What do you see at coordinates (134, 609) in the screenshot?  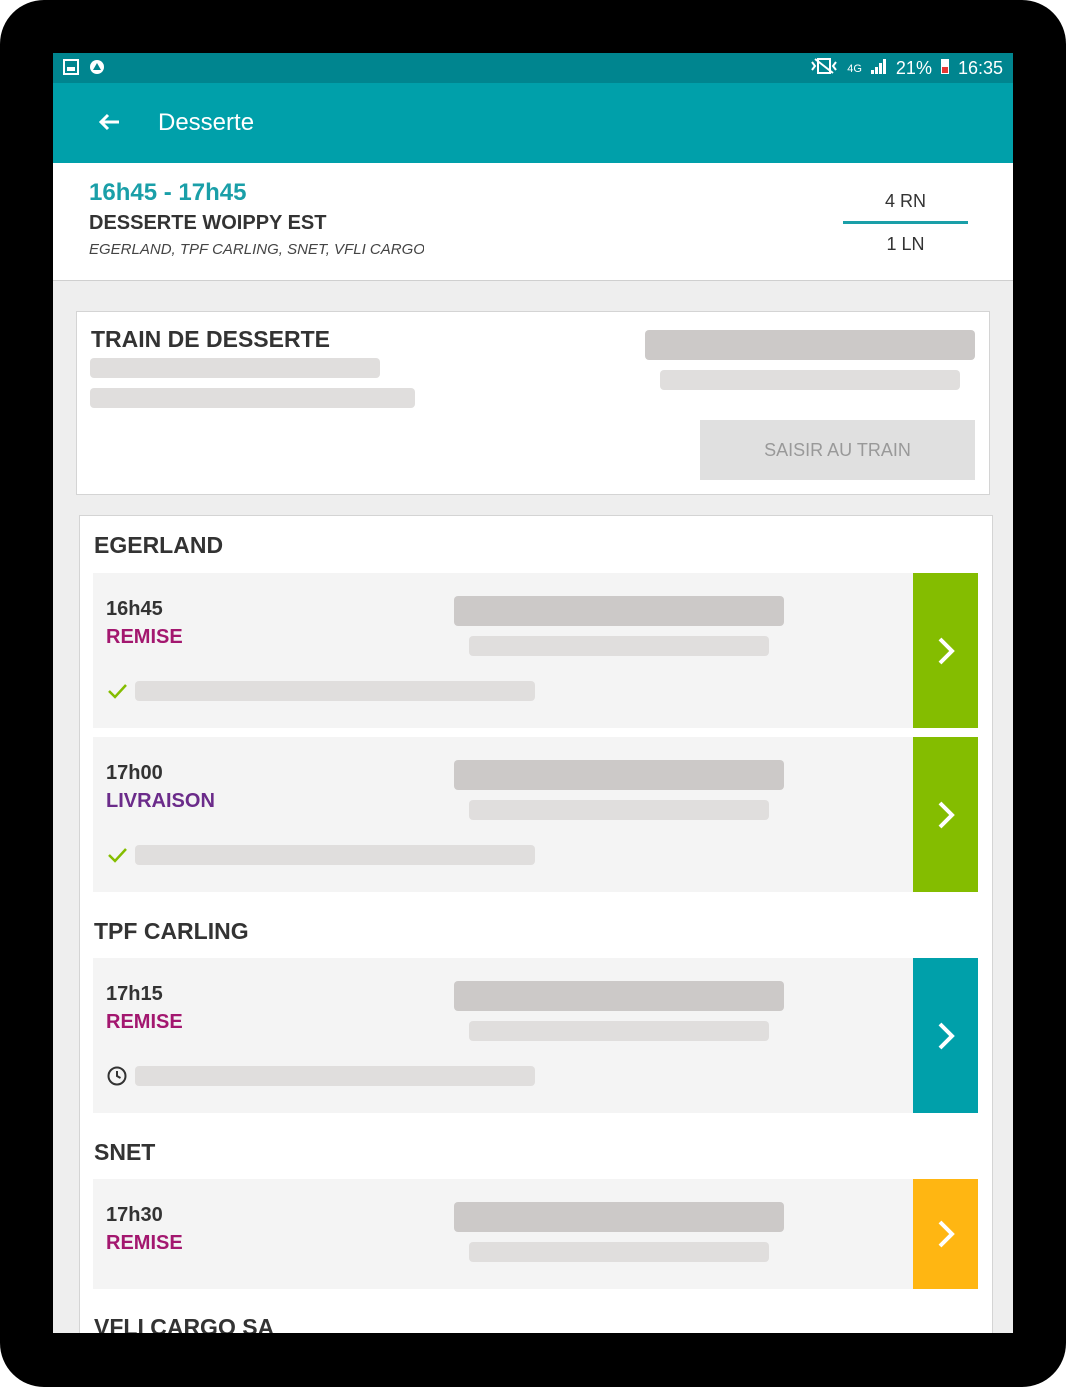 I see `stop-time: 16h45` at bounding box center [134, 609].